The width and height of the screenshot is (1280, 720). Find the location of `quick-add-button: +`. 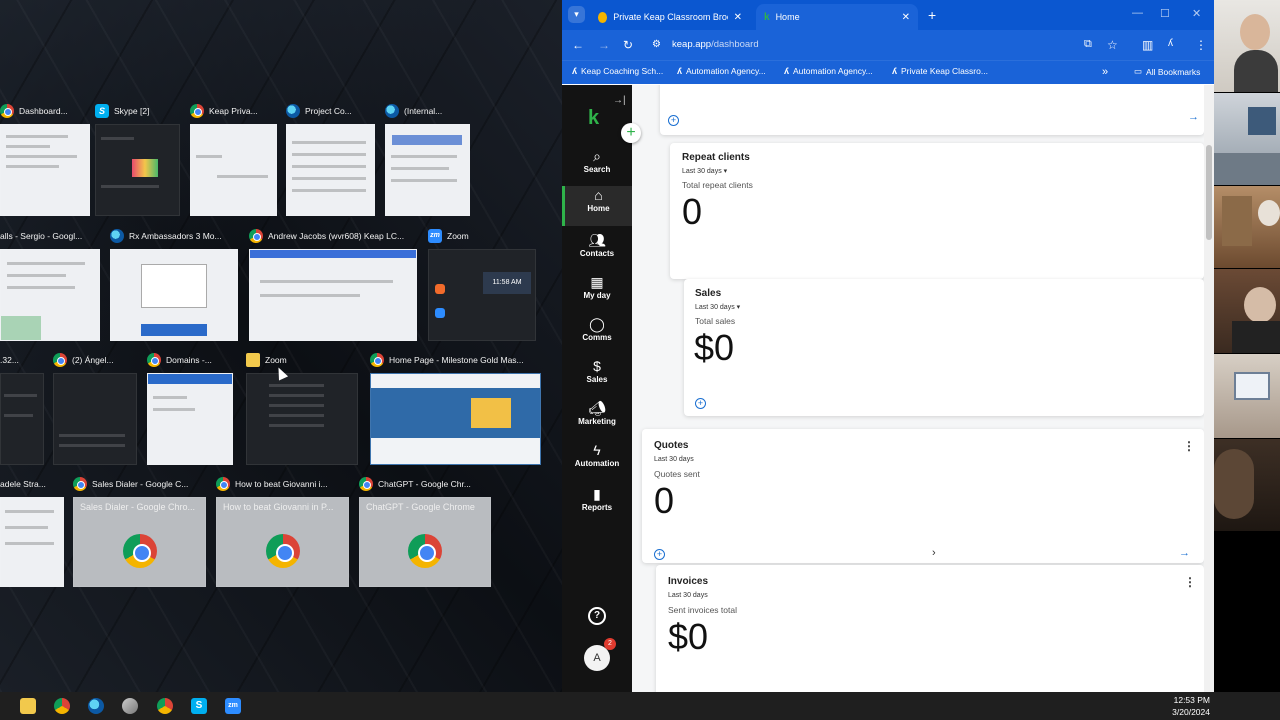

quick-add-button: + is located at coordinates (631, 133).